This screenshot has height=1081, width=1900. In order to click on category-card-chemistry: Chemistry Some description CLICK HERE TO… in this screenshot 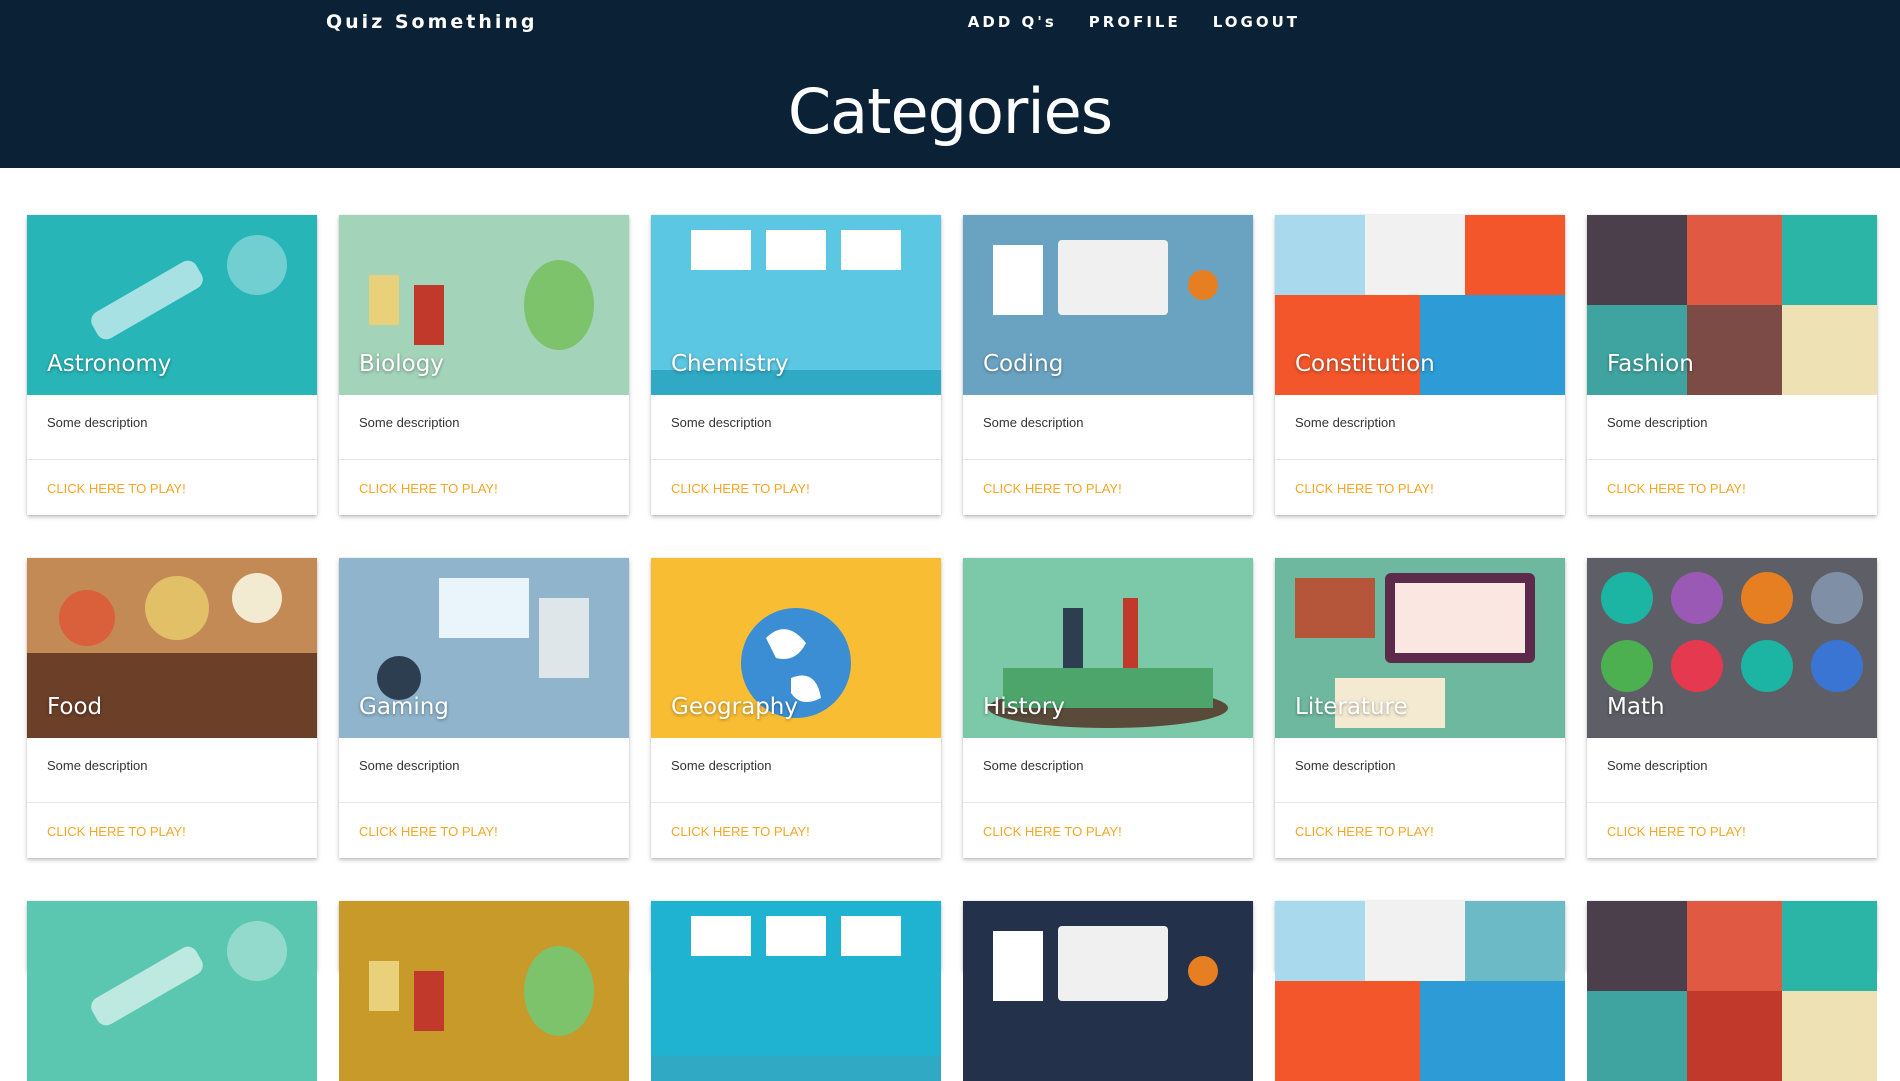, I will do `click(796, 365)`.